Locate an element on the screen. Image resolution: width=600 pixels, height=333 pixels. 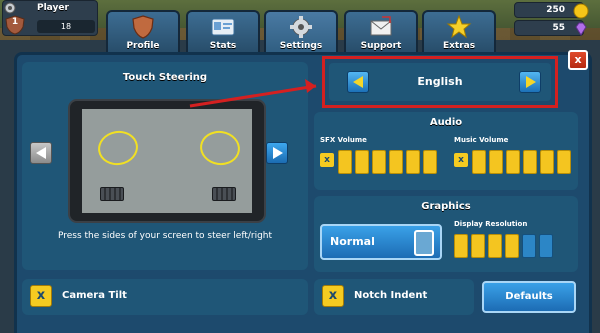
tab-label: Profile is located at coordinates (143, 46).